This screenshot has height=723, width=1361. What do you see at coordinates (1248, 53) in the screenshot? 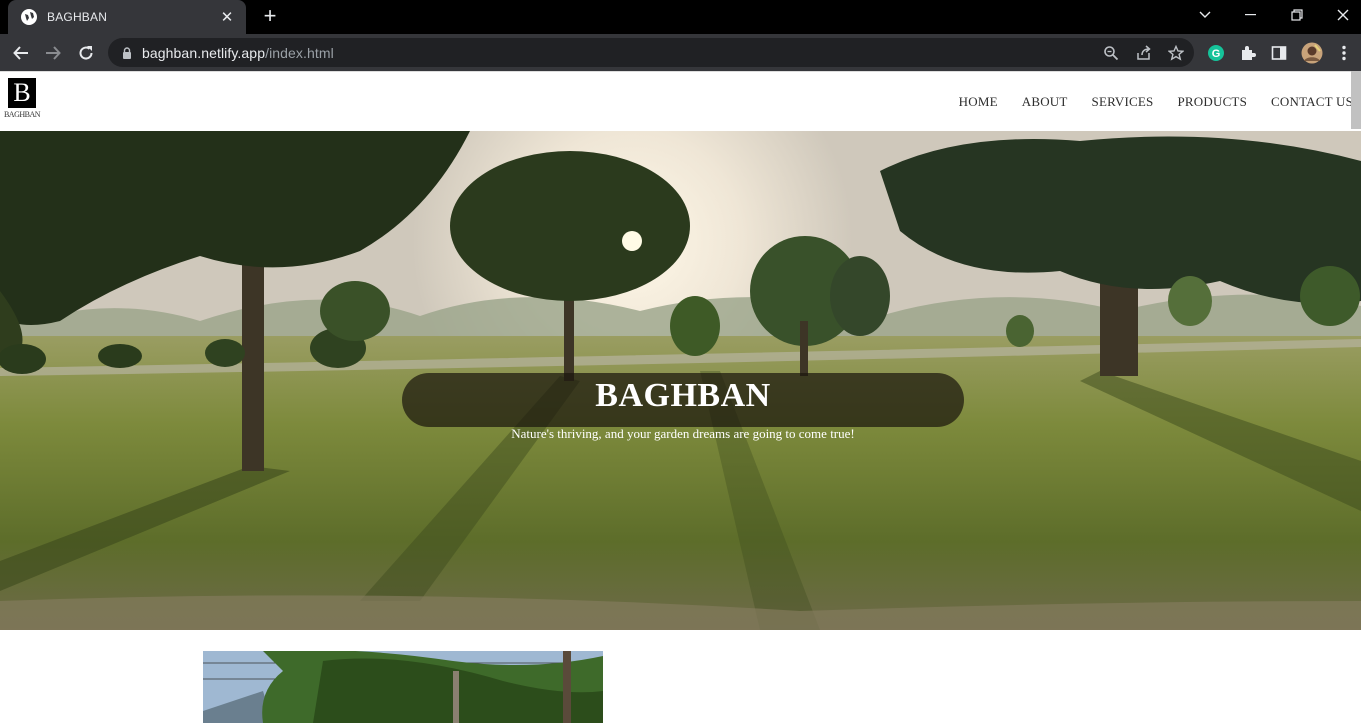
I see `extensions-icon` at bounding box center [1248, 53].